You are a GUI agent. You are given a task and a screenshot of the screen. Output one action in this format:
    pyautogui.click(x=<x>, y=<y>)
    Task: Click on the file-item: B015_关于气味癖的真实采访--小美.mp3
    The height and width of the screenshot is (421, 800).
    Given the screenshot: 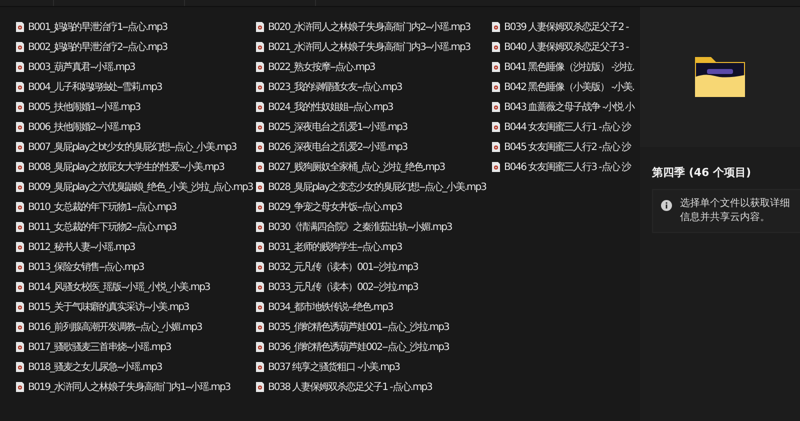 What is the action you would take?
    pyautogui.click(x=102, y=307)
    